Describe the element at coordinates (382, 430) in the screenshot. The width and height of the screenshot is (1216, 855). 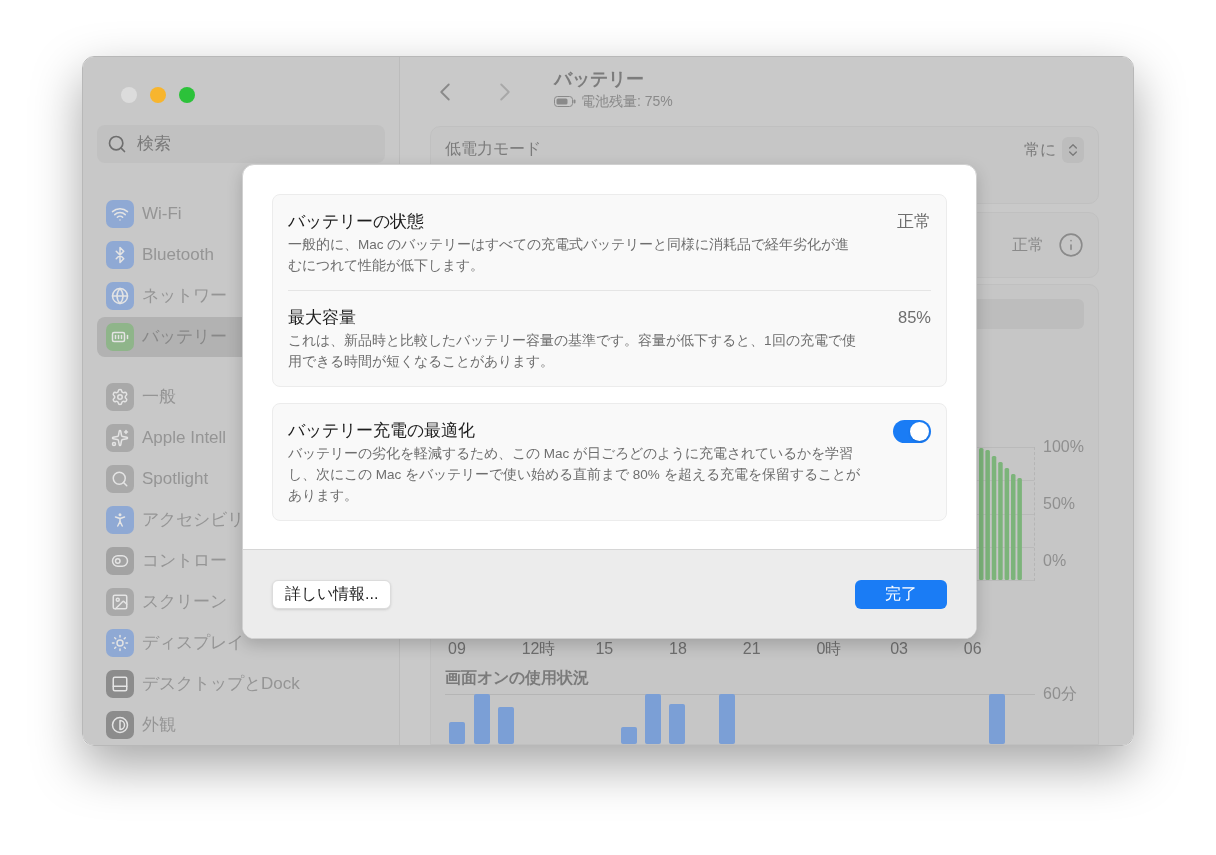
I see `item-title: バッテリー充電の最適化` at that location.